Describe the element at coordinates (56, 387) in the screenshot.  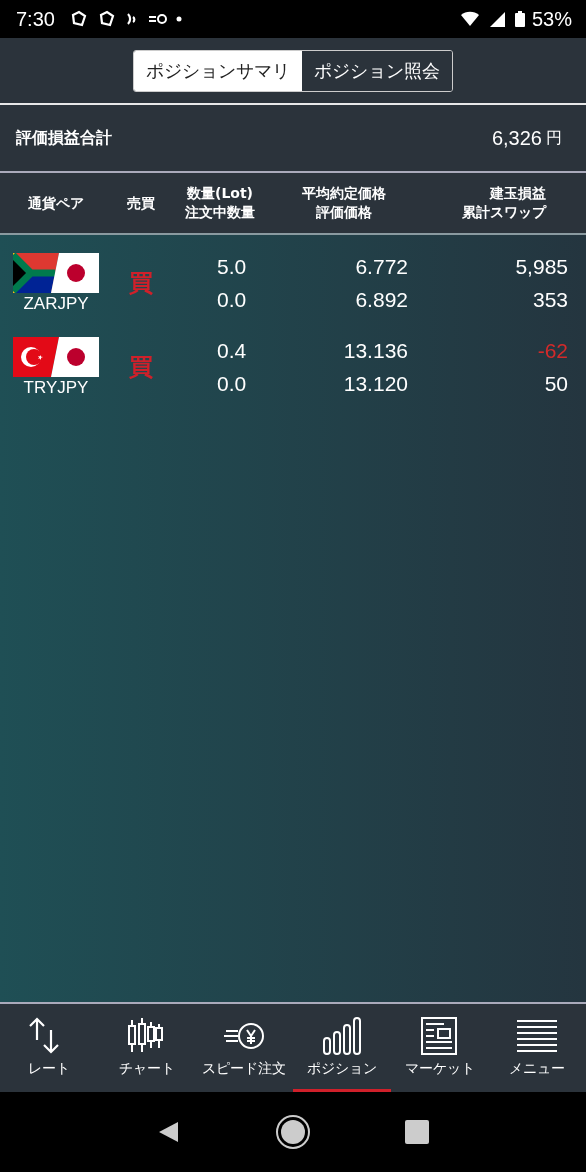
I see `currency-pair: TRYJPY` at that location.